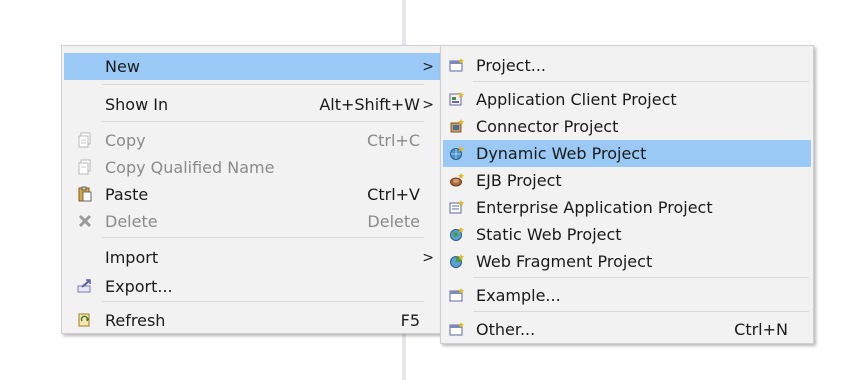  What do you see at coordinates (457, 180) in the screenshot?
I see `ejb-icon` at bounding box center [457, 180].